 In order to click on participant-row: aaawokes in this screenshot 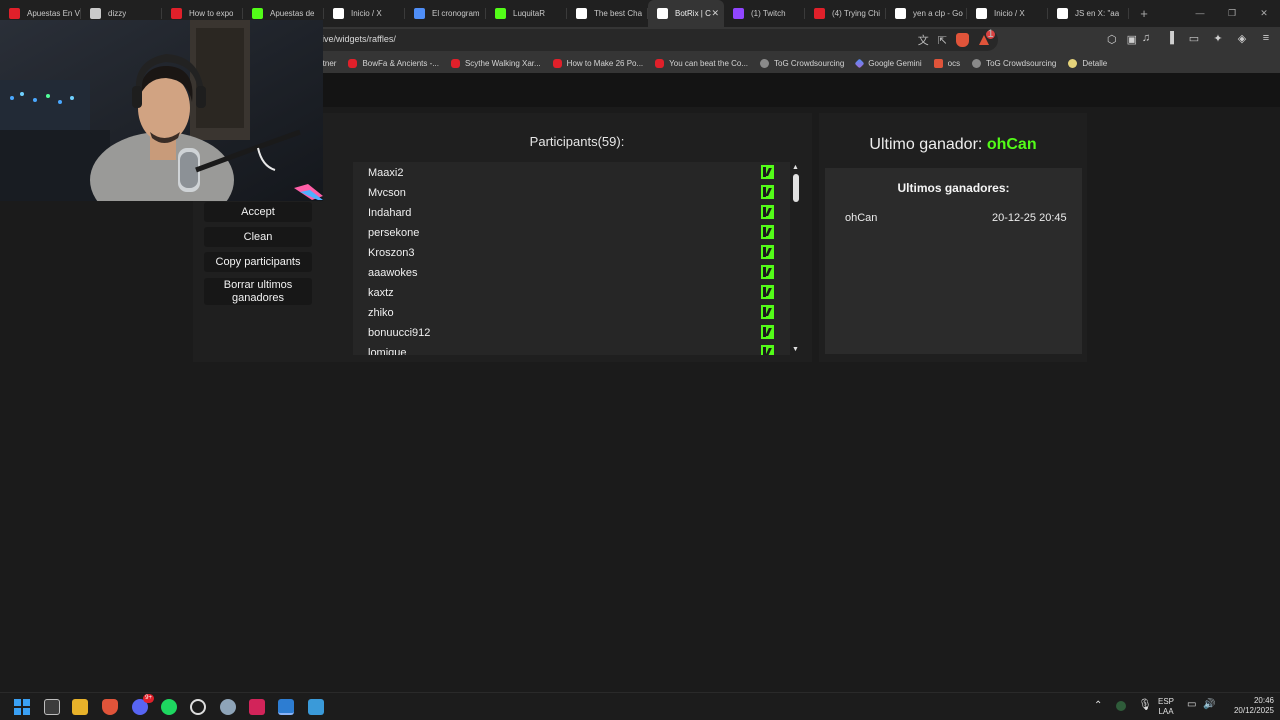, I will do `click(571, 272)`.